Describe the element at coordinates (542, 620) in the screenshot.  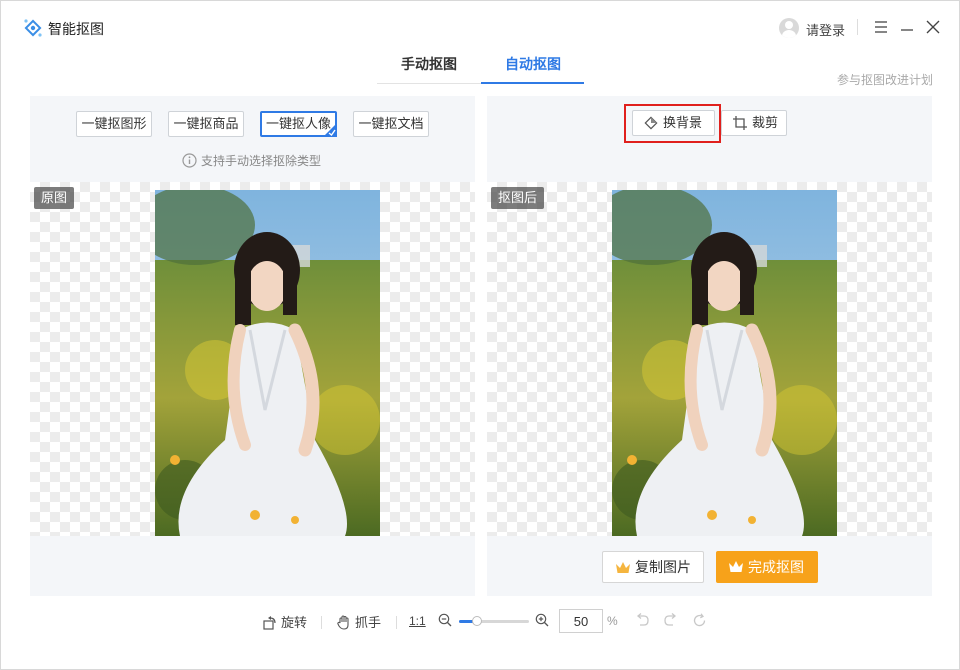
I see `zoom-in-icon` at that location.